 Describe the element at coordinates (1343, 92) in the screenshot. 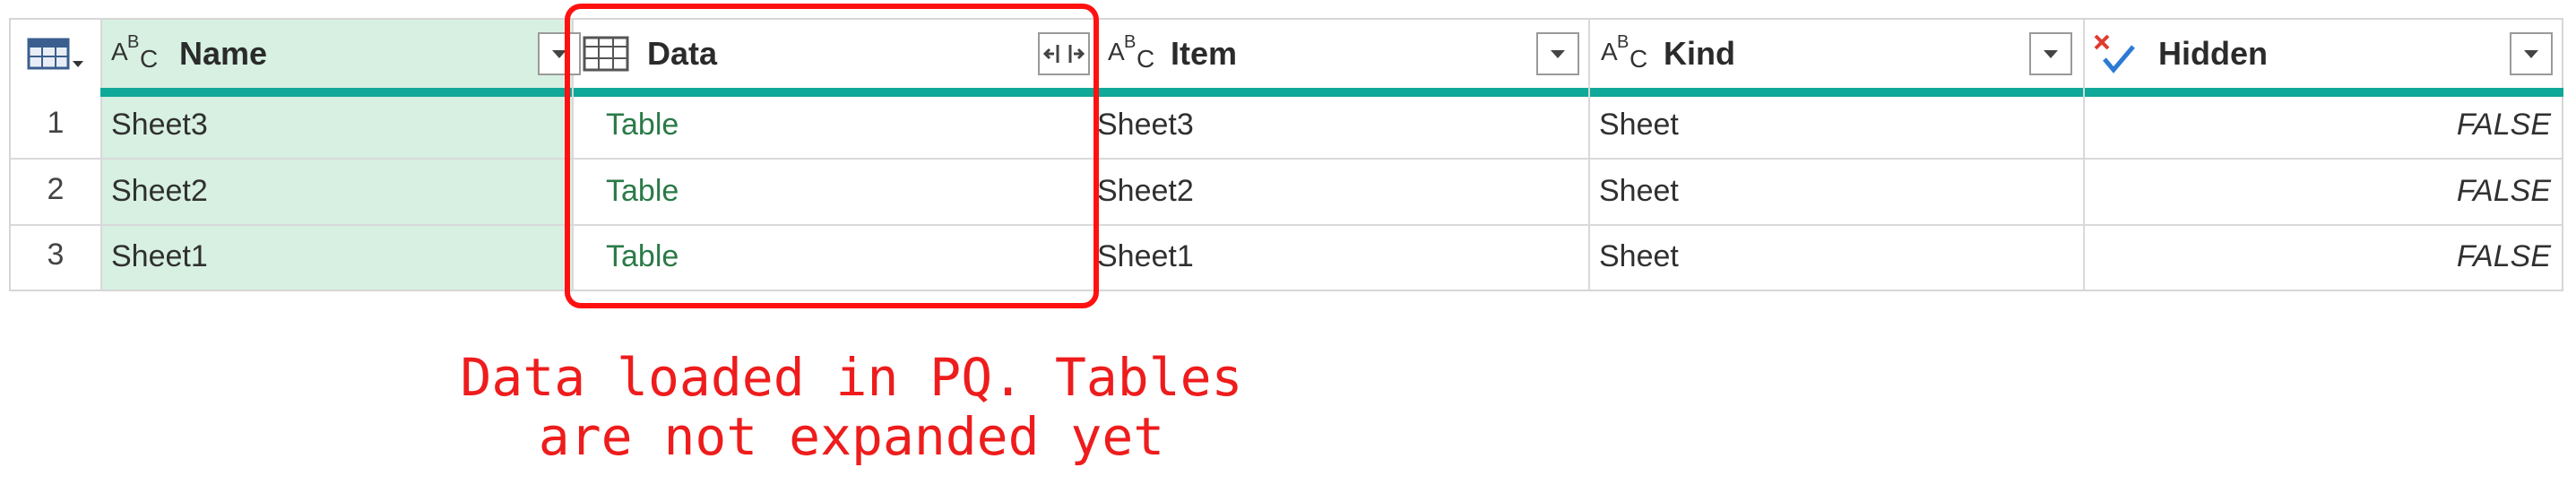

I see `column-quality-bar-item` at that location.